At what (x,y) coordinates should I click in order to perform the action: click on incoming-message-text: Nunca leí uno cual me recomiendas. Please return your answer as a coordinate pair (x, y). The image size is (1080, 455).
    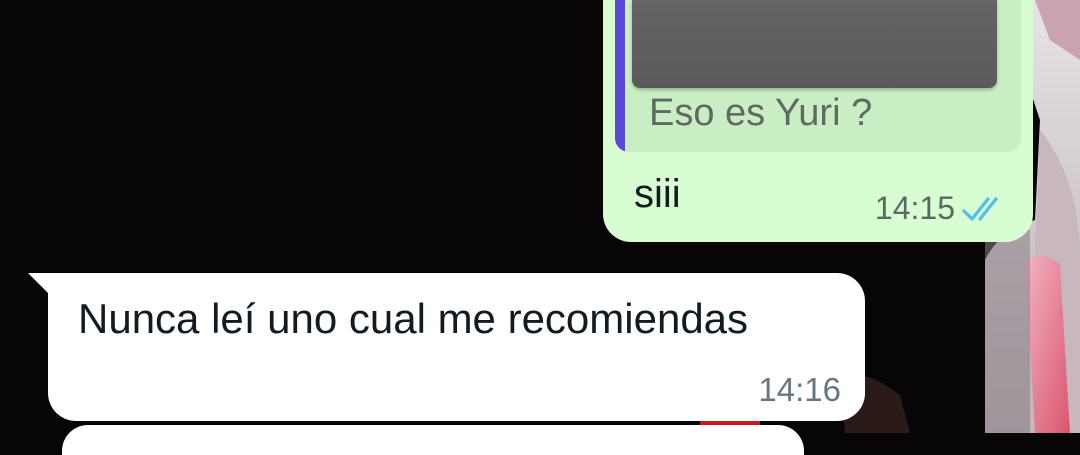
    Looking at the image, I should click on (413, 318).